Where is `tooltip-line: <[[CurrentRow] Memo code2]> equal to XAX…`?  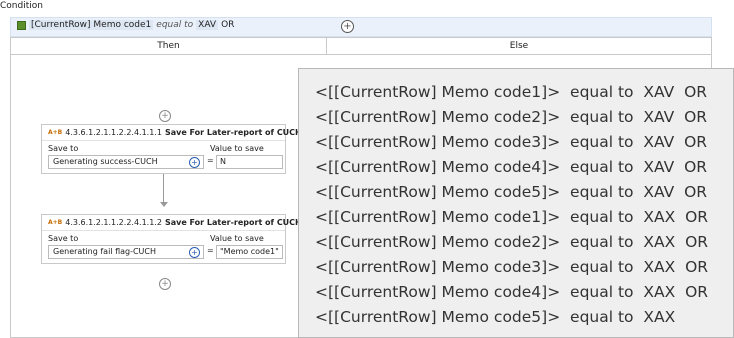
tooltip-line: <[[CurrentRow] Memo code2]> equal to XAX… is located at coordinates (512, 242).